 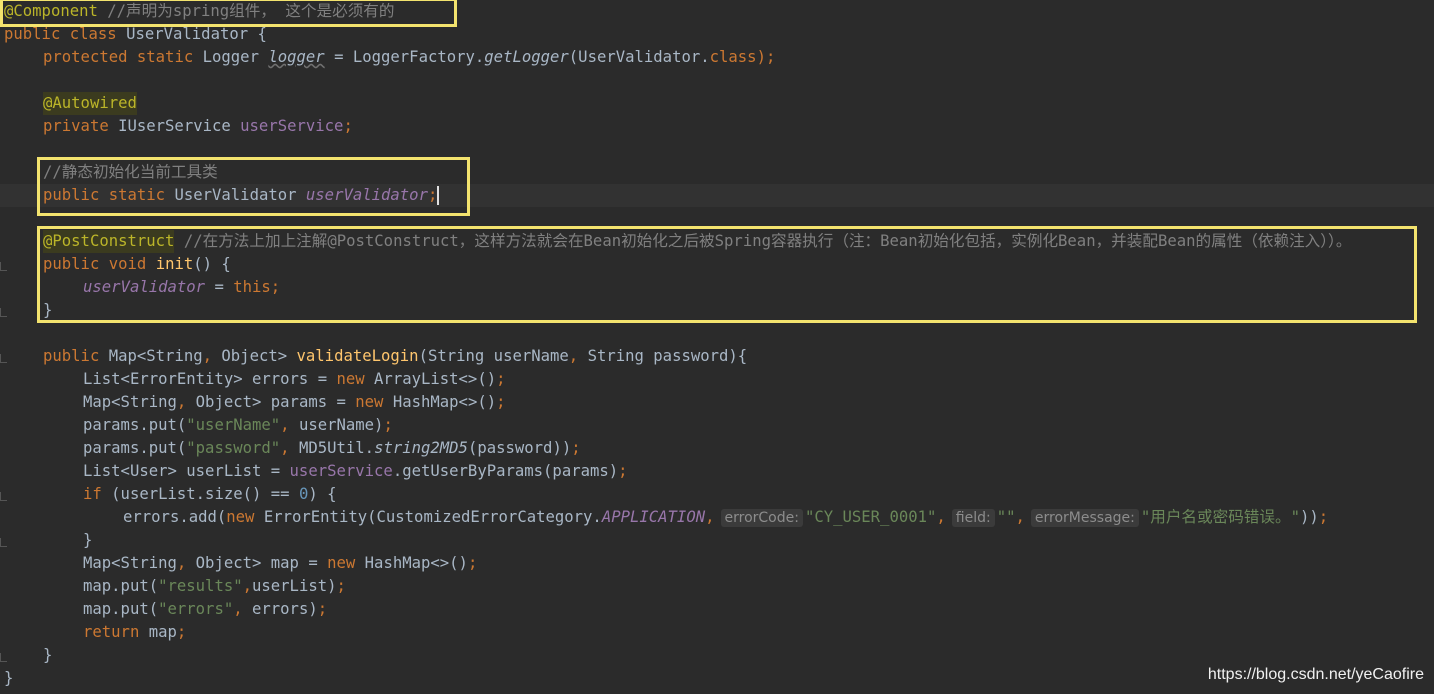 I want to click on code-line-24: }, so click(x=88, y=540).